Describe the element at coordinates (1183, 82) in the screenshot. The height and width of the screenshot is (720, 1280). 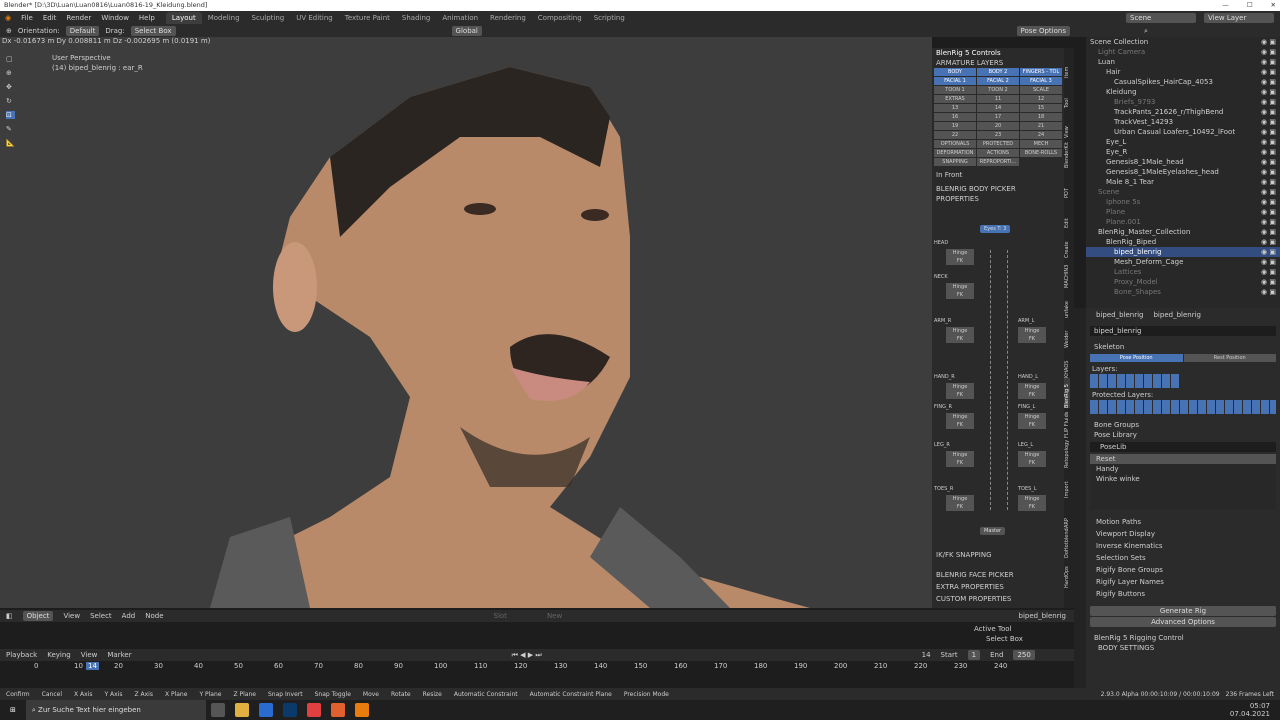
I see `outliner-item: CasualSpikes_HairCap_4053 ◉ ▣` at that location.